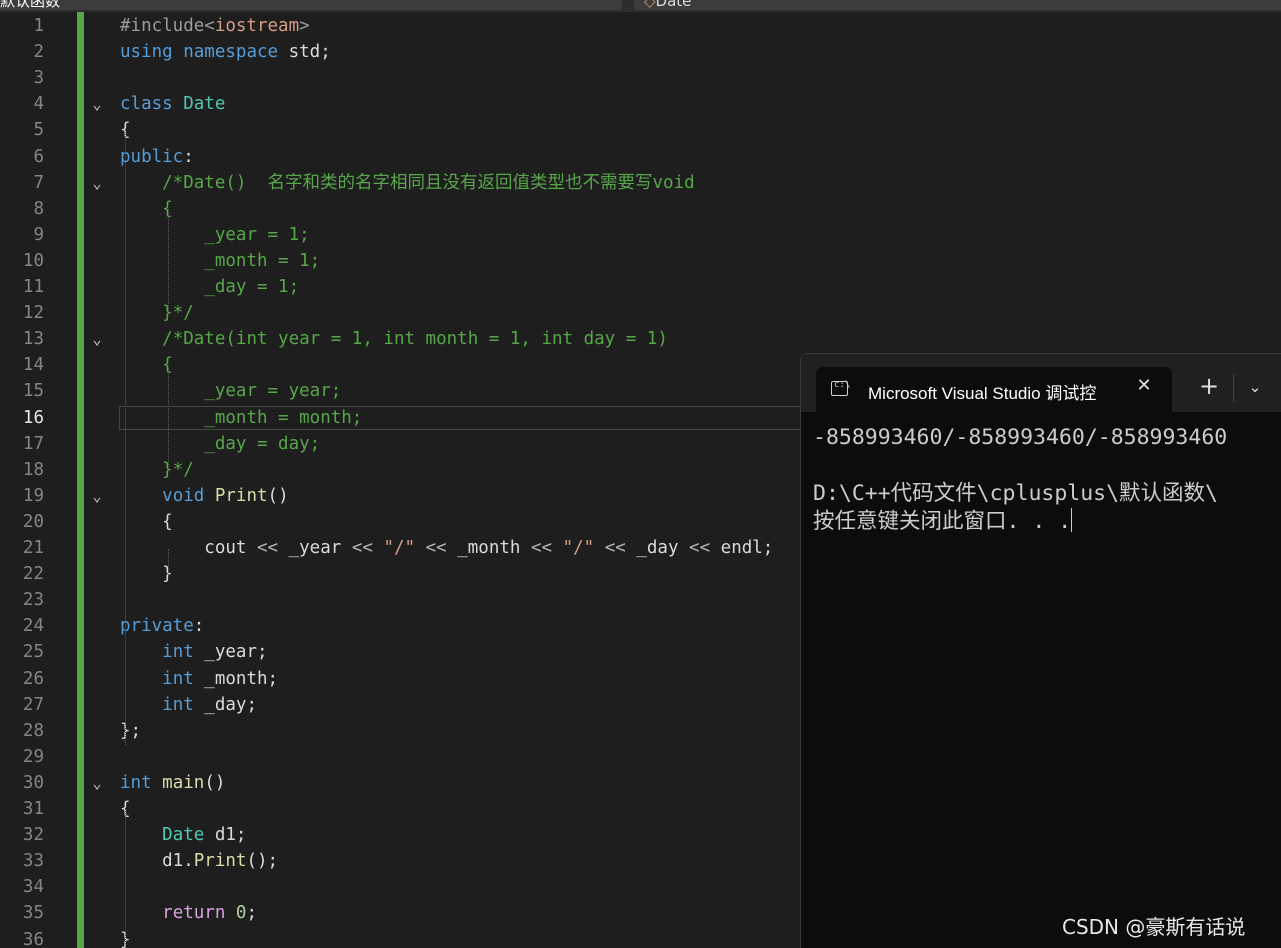 This screenshot has height=948, width=1281. Describe the element at coordinates (650, 5) in the screenshot. I see `class-icon: ◇` at that location.